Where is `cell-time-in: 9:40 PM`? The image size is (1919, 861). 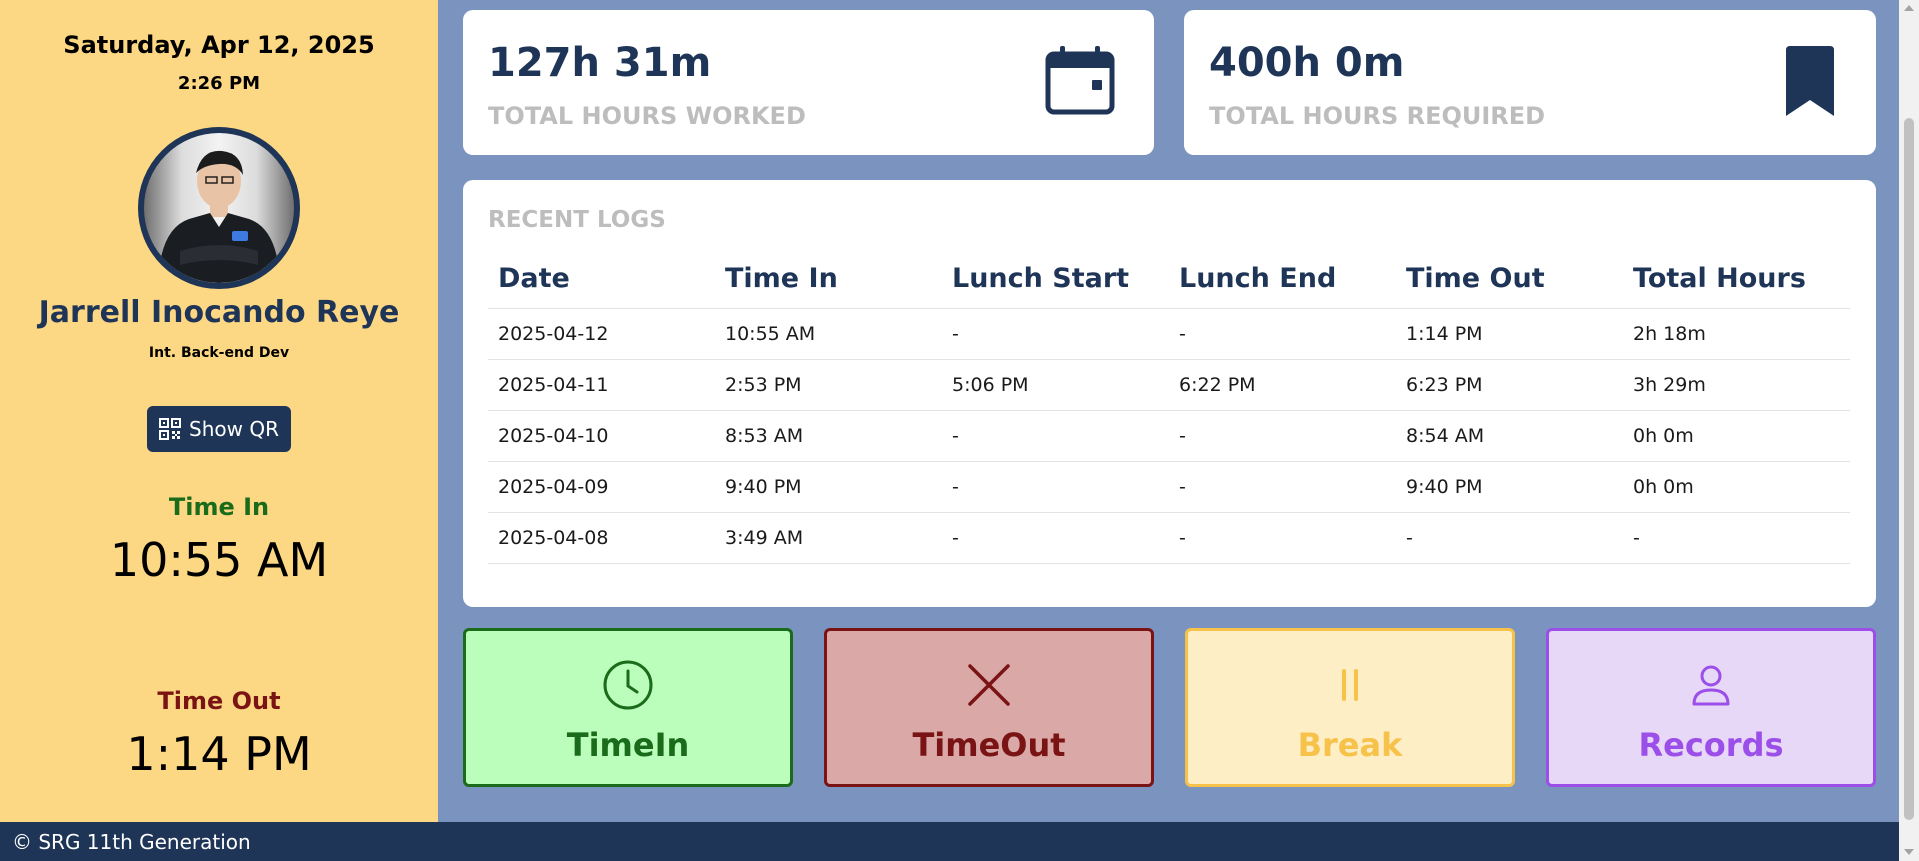 cell-time-in: 9:40 PM is located at coordinates (828, 487).